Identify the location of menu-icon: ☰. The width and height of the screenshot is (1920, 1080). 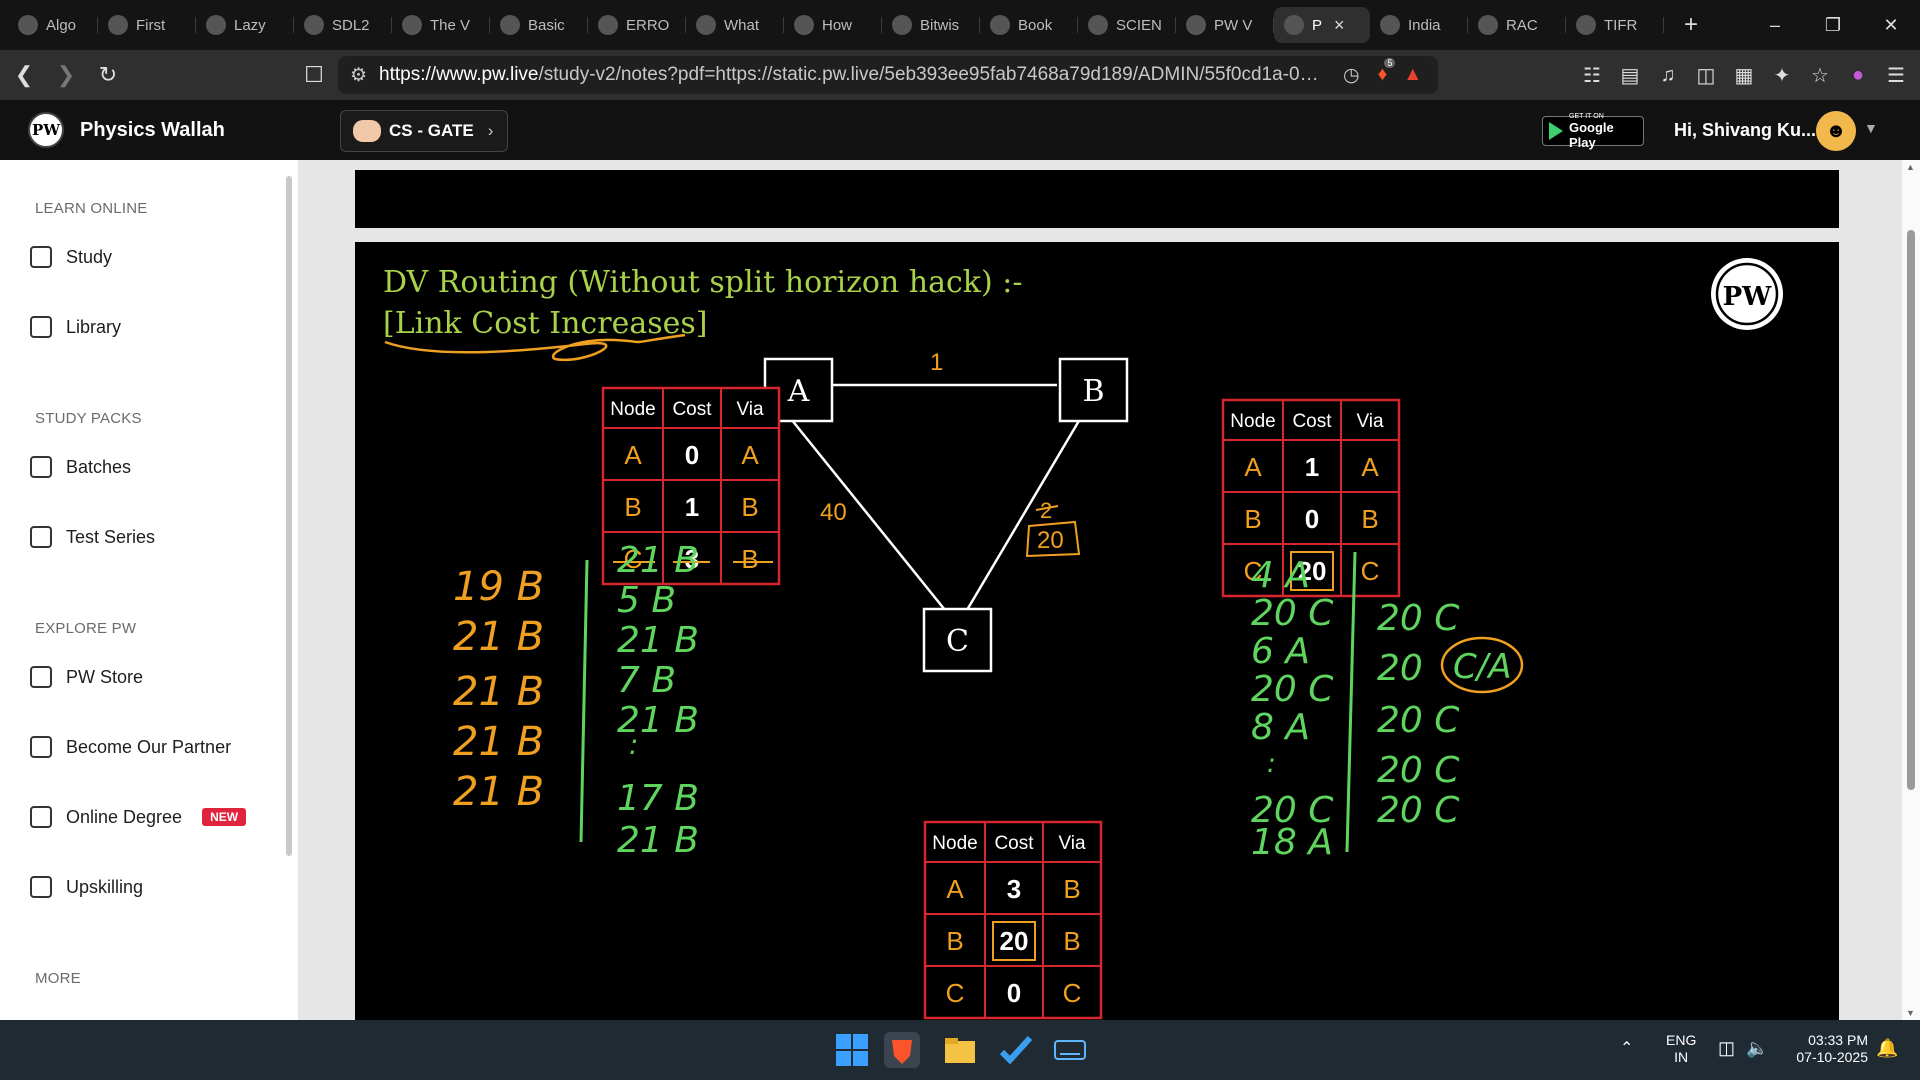
(1896, 75).